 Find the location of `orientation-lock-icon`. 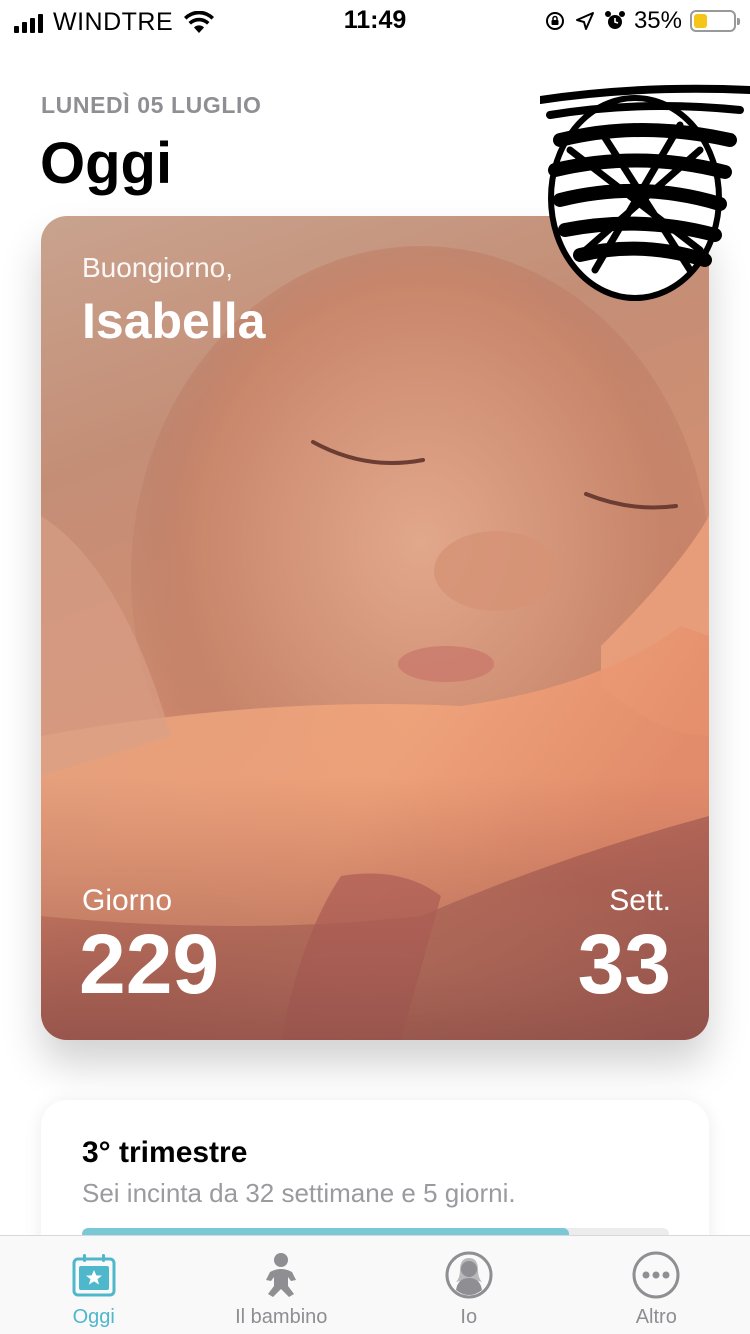

orientation-lock-icon is located at coordinates (554, 21).